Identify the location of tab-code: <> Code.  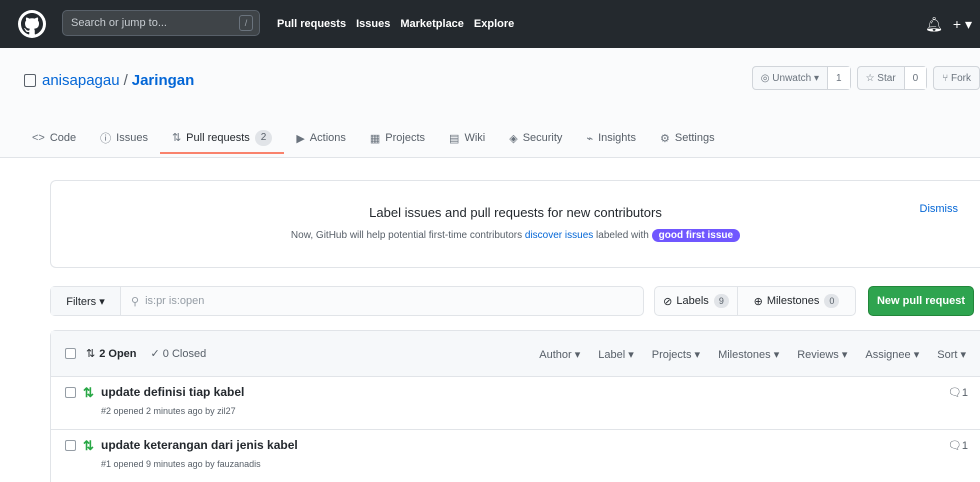
(54, 138).